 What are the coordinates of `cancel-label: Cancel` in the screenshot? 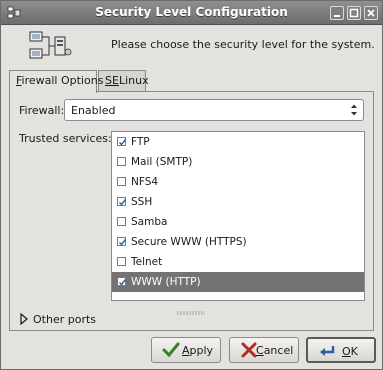 It's located at (274, 350).